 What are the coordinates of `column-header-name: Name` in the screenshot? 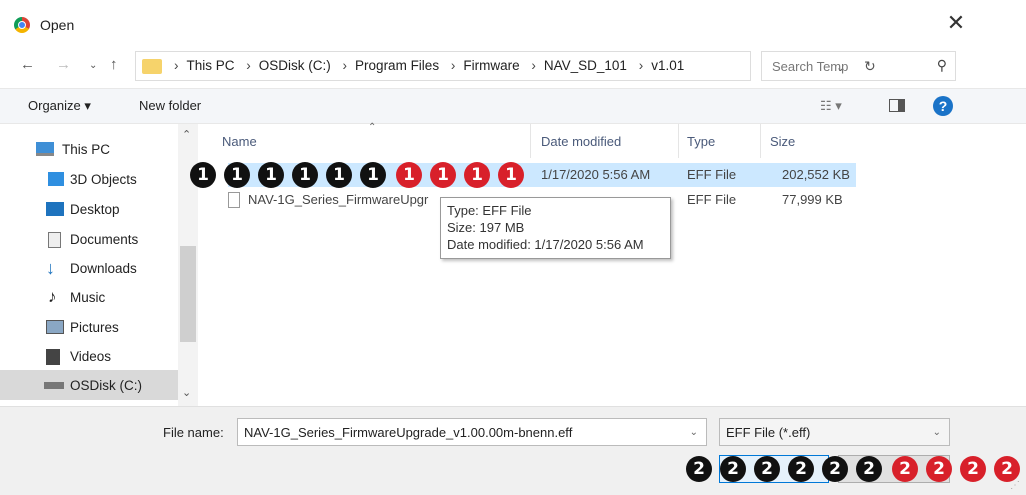 It's located at (239, 141).